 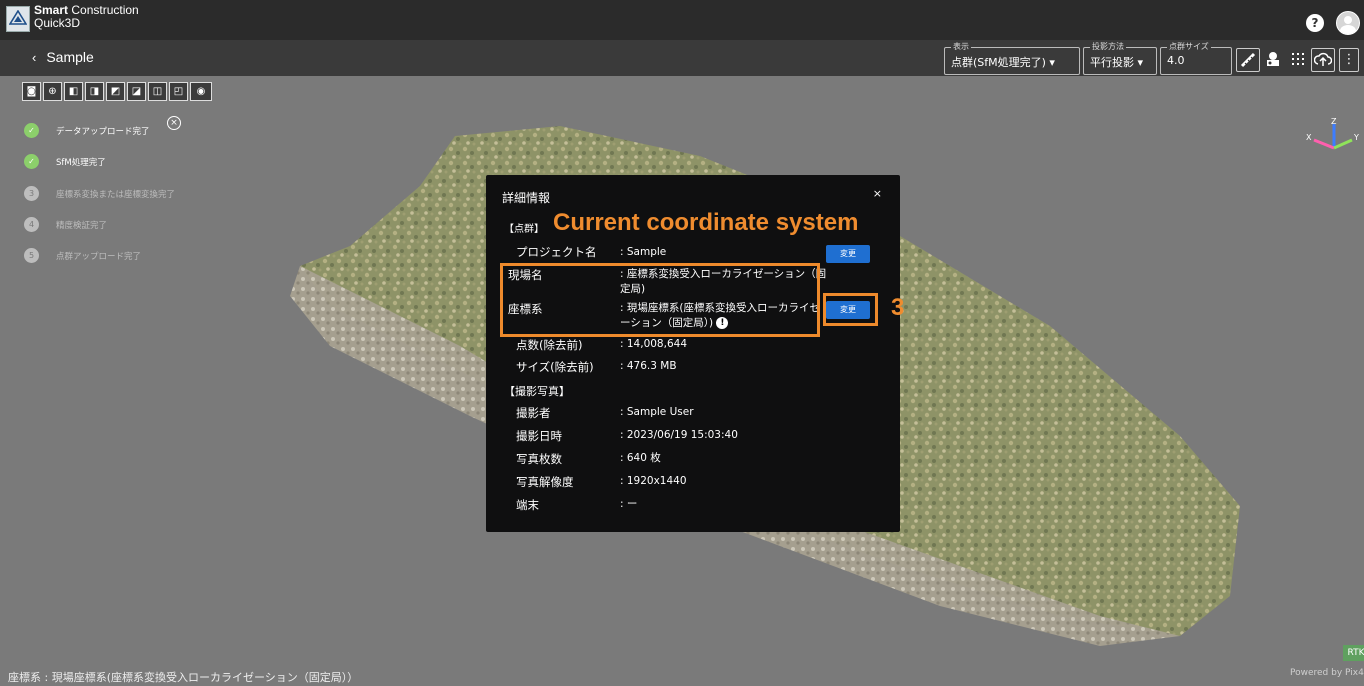 I want to click on annotation-step-number: 3, so click(x=898, y=307).